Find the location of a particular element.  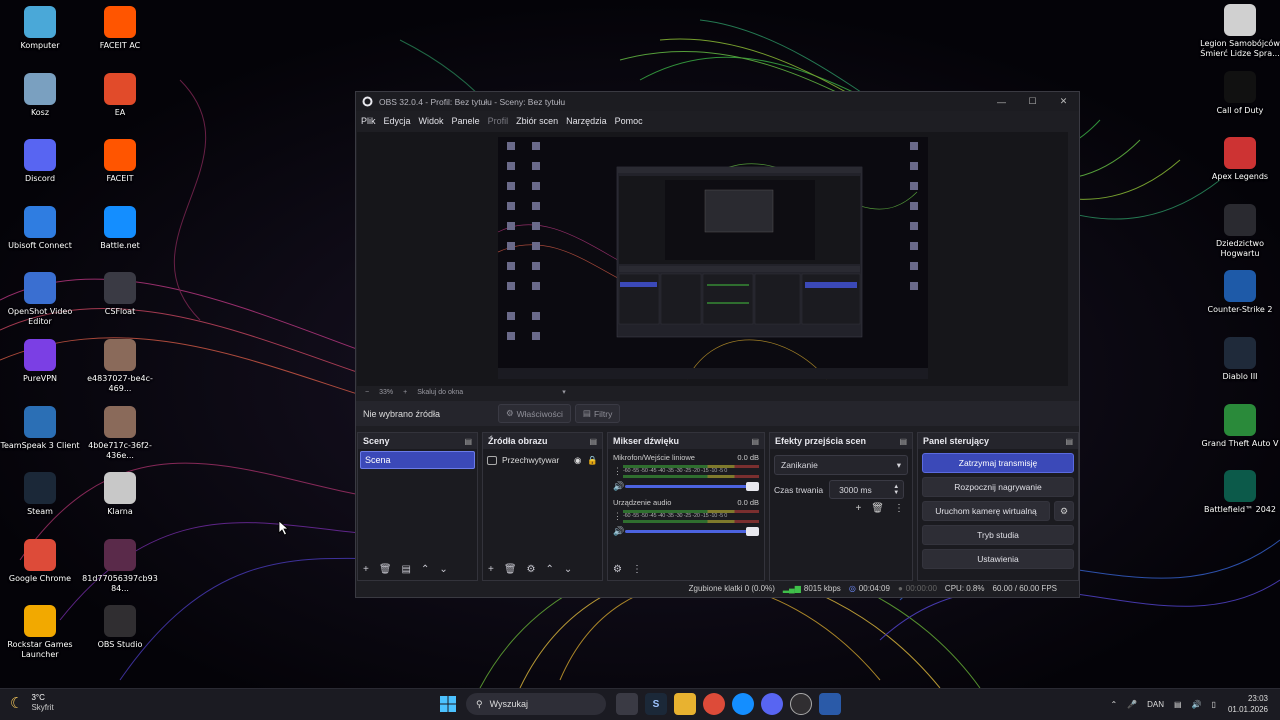

filters-button: ▤ Filtry is located at coordinates (597, 413).